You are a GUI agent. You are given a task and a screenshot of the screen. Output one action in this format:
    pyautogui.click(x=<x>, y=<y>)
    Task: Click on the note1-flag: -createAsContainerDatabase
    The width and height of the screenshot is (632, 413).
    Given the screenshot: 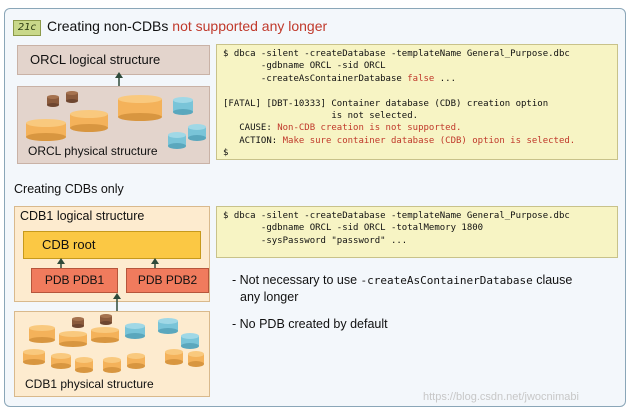 What is the action you would take?
    pyautogui.click(x=446, y=280)
    